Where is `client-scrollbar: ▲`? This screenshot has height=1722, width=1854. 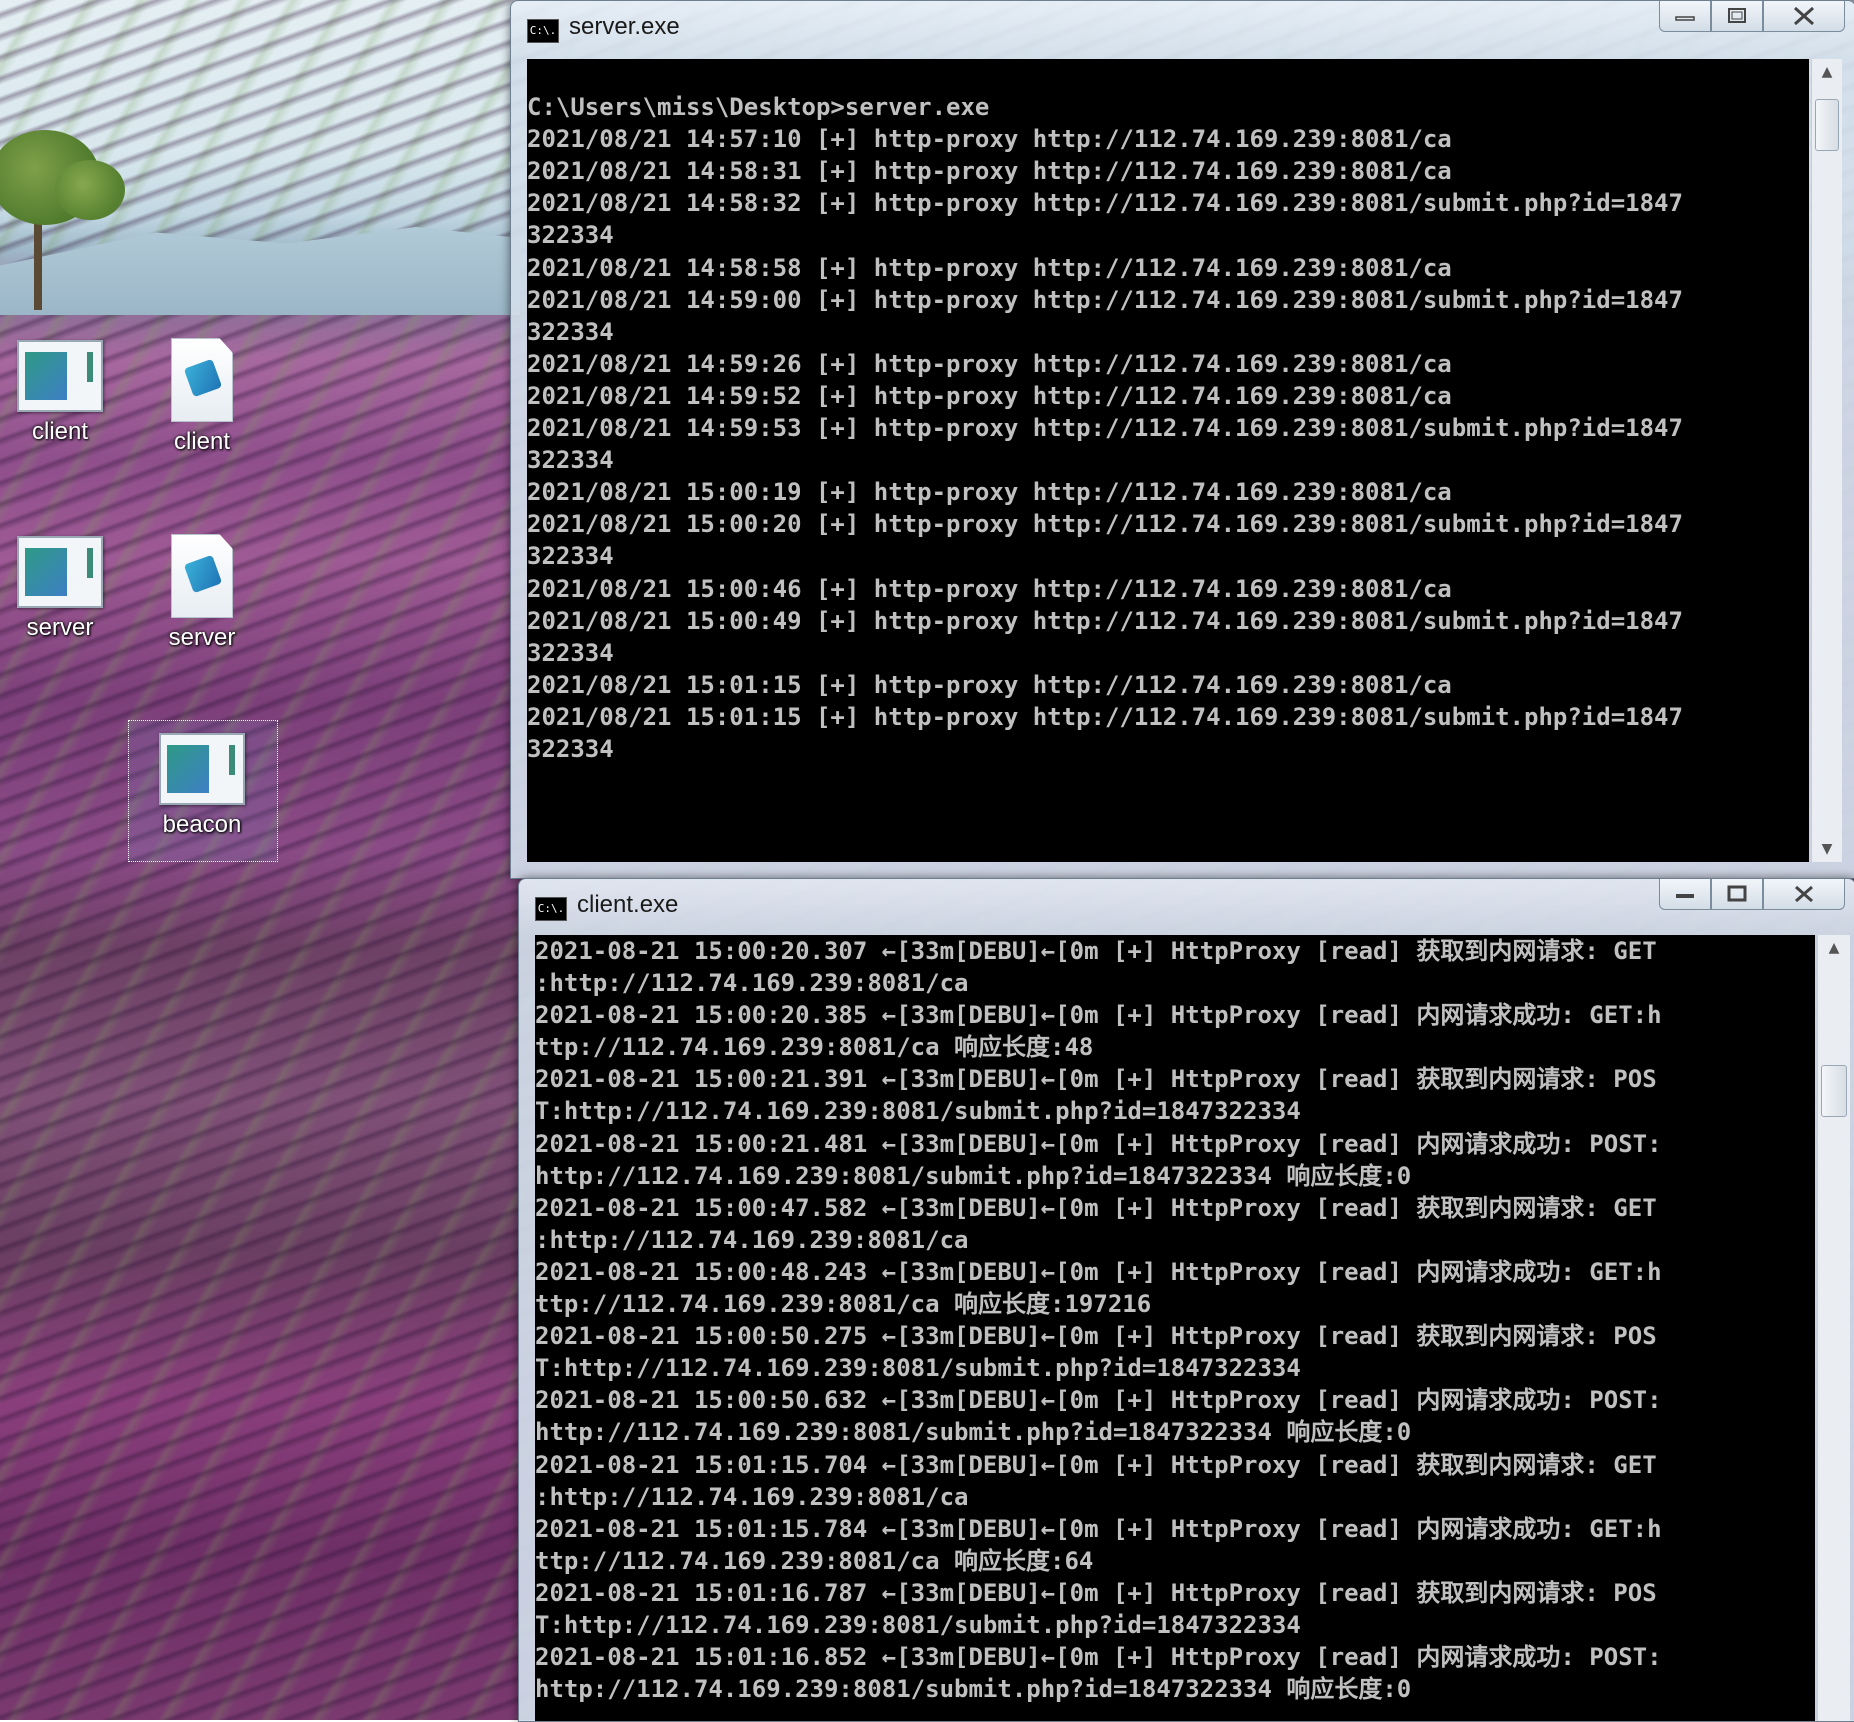
client-scrollbar: ▲ is located at coordinates (1833, 1328).